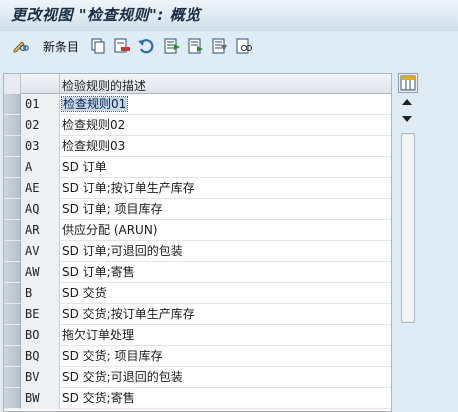  I want to click on rule-description-cell: SD 交货, so click(83, 293).